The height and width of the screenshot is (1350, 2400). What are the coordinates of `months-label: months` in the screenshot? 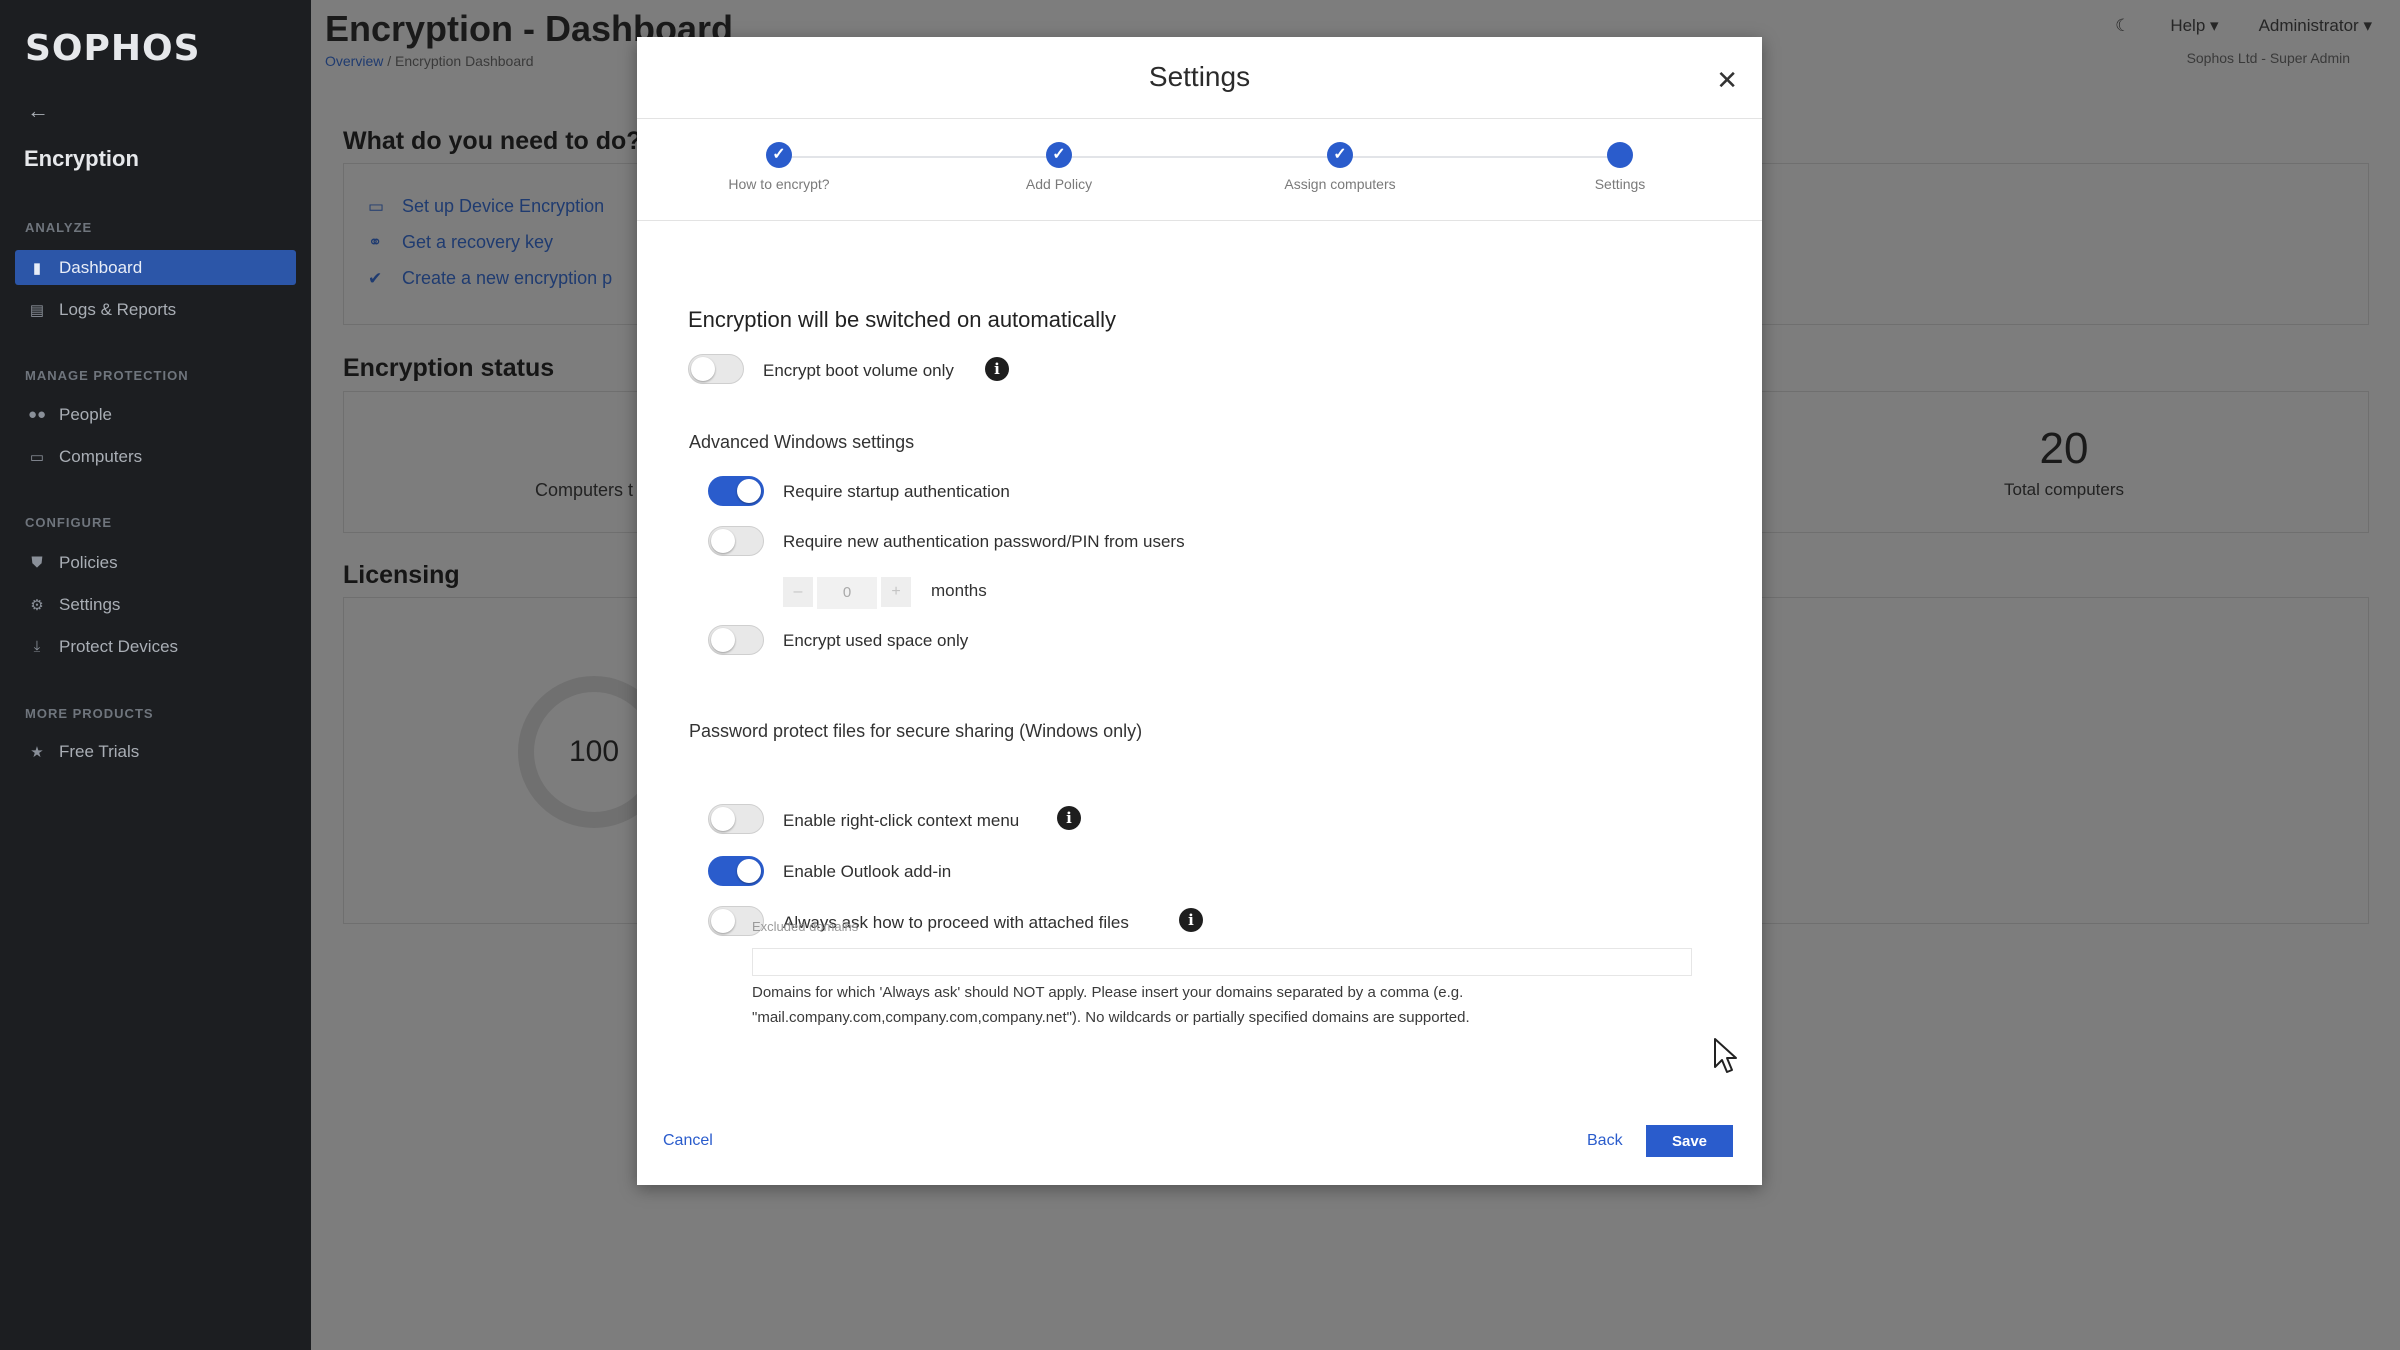 It's located at (959, 590).